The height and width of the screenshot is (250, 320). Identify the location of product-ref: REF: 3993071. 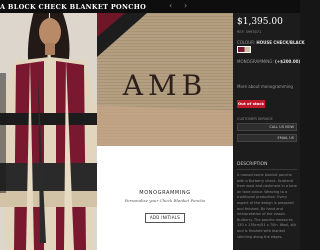
(249, 32).